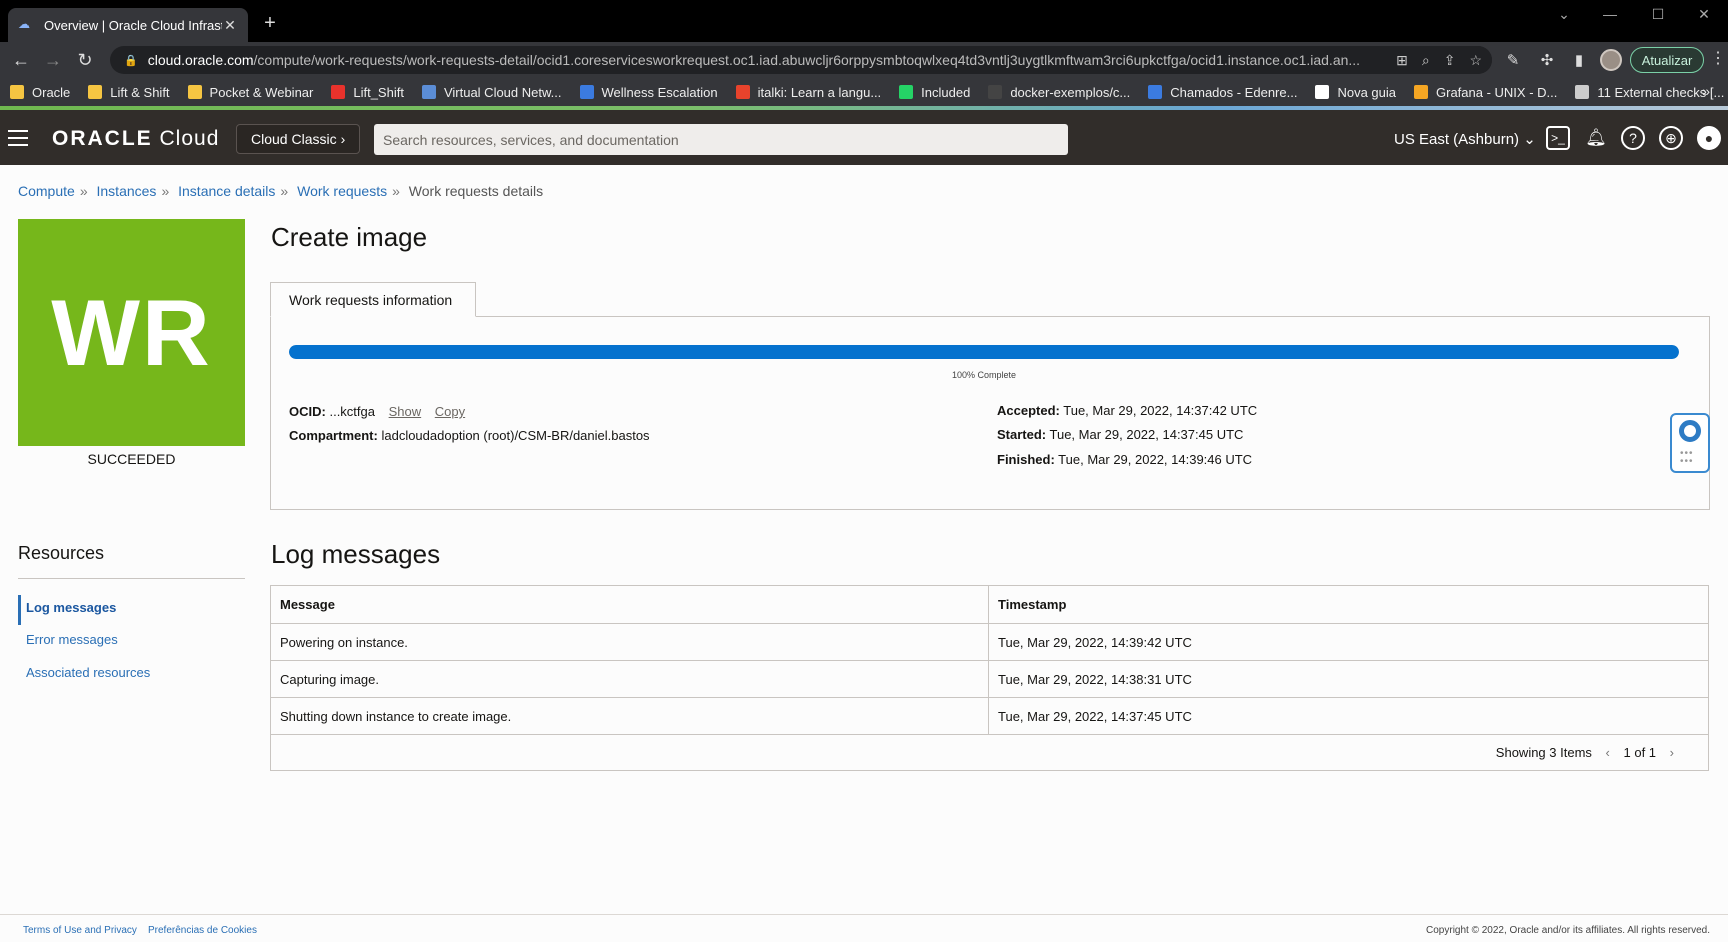  What do you see at coordinates (1465, 139) in the screenshot?
I see `region-selector: US East (Ashburn) ⌄` at bounding box center [1465, 139].